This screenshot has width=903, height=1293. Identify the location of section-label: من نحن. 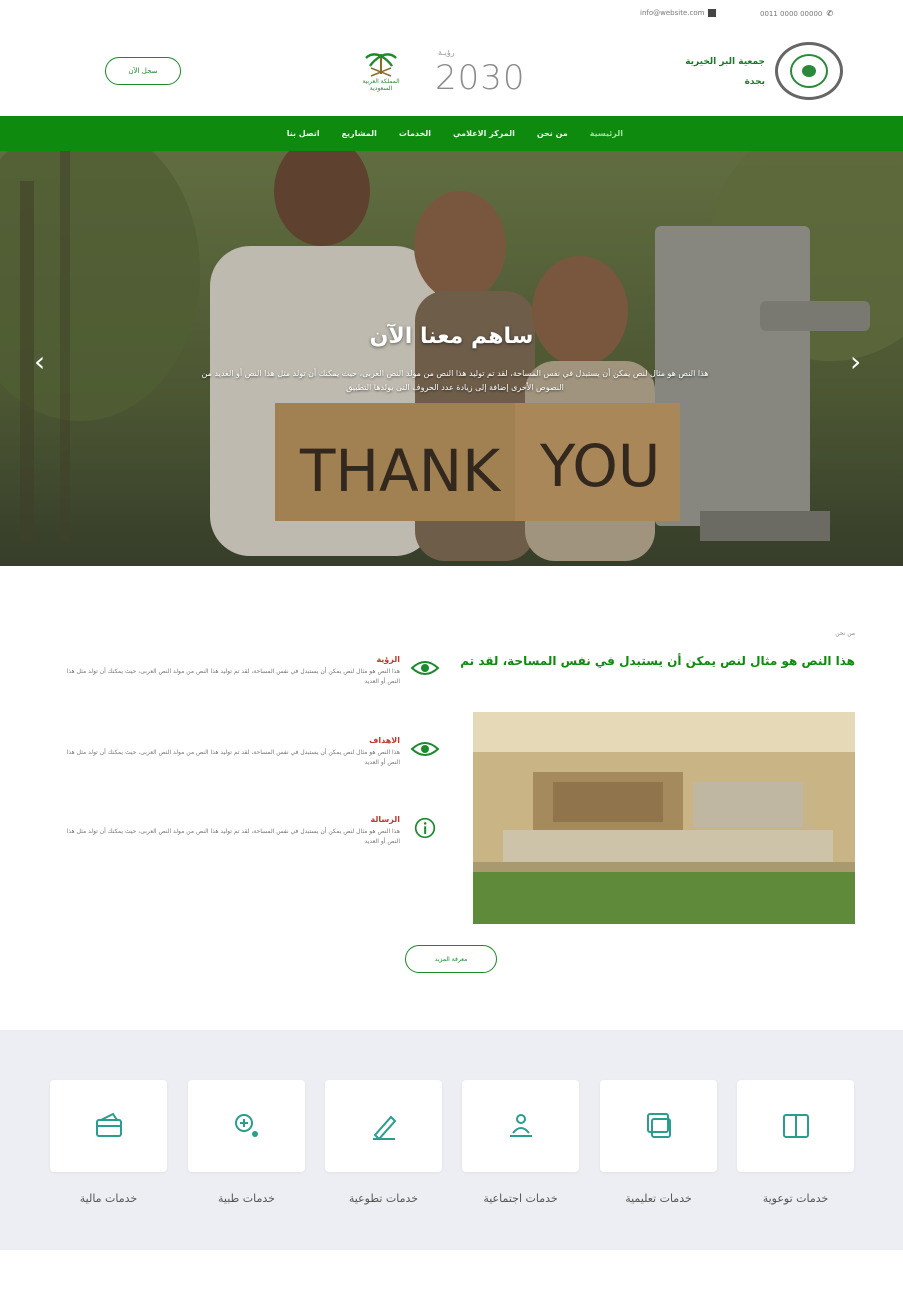
(845, 633).